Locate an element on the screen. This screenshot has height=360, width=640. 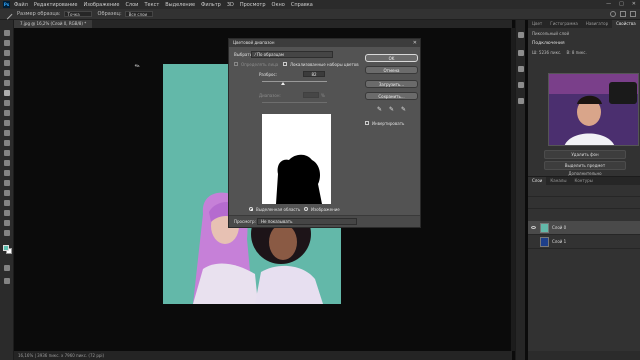
brush-panel-icon is located at coordinates (521, 69).